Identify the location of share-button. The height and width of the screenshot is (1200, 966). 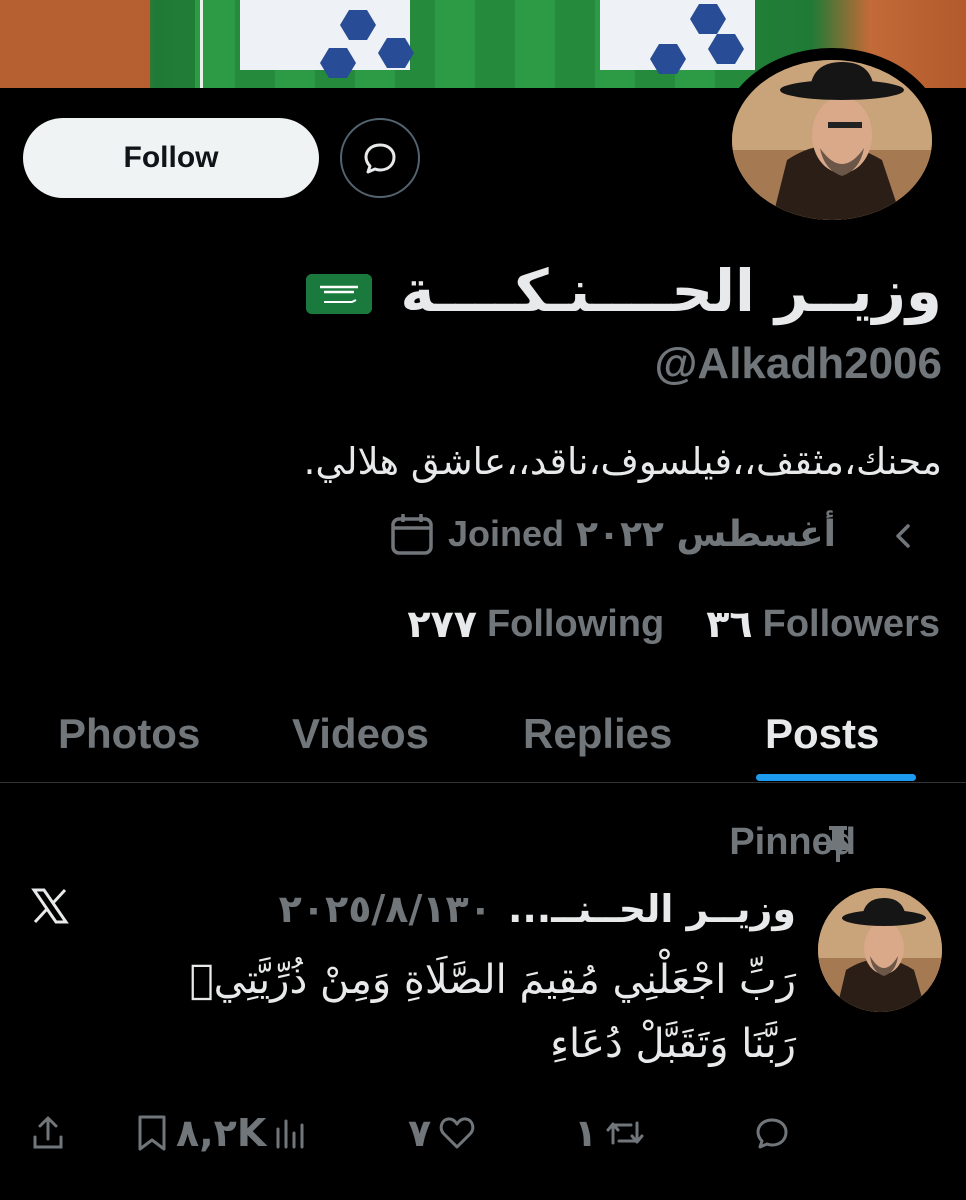
(48, 1133).